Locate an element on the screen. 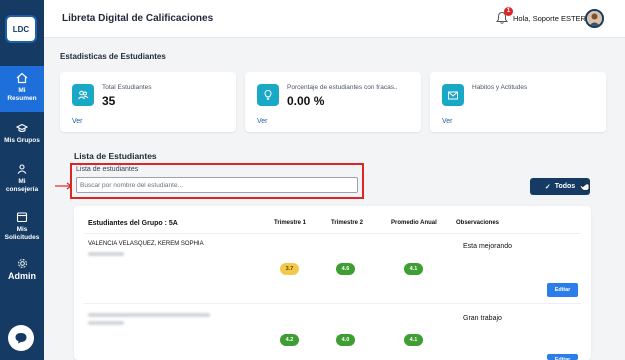 This screenshot has width=625, height=360. home-icon is located at coordinates (22, 78).